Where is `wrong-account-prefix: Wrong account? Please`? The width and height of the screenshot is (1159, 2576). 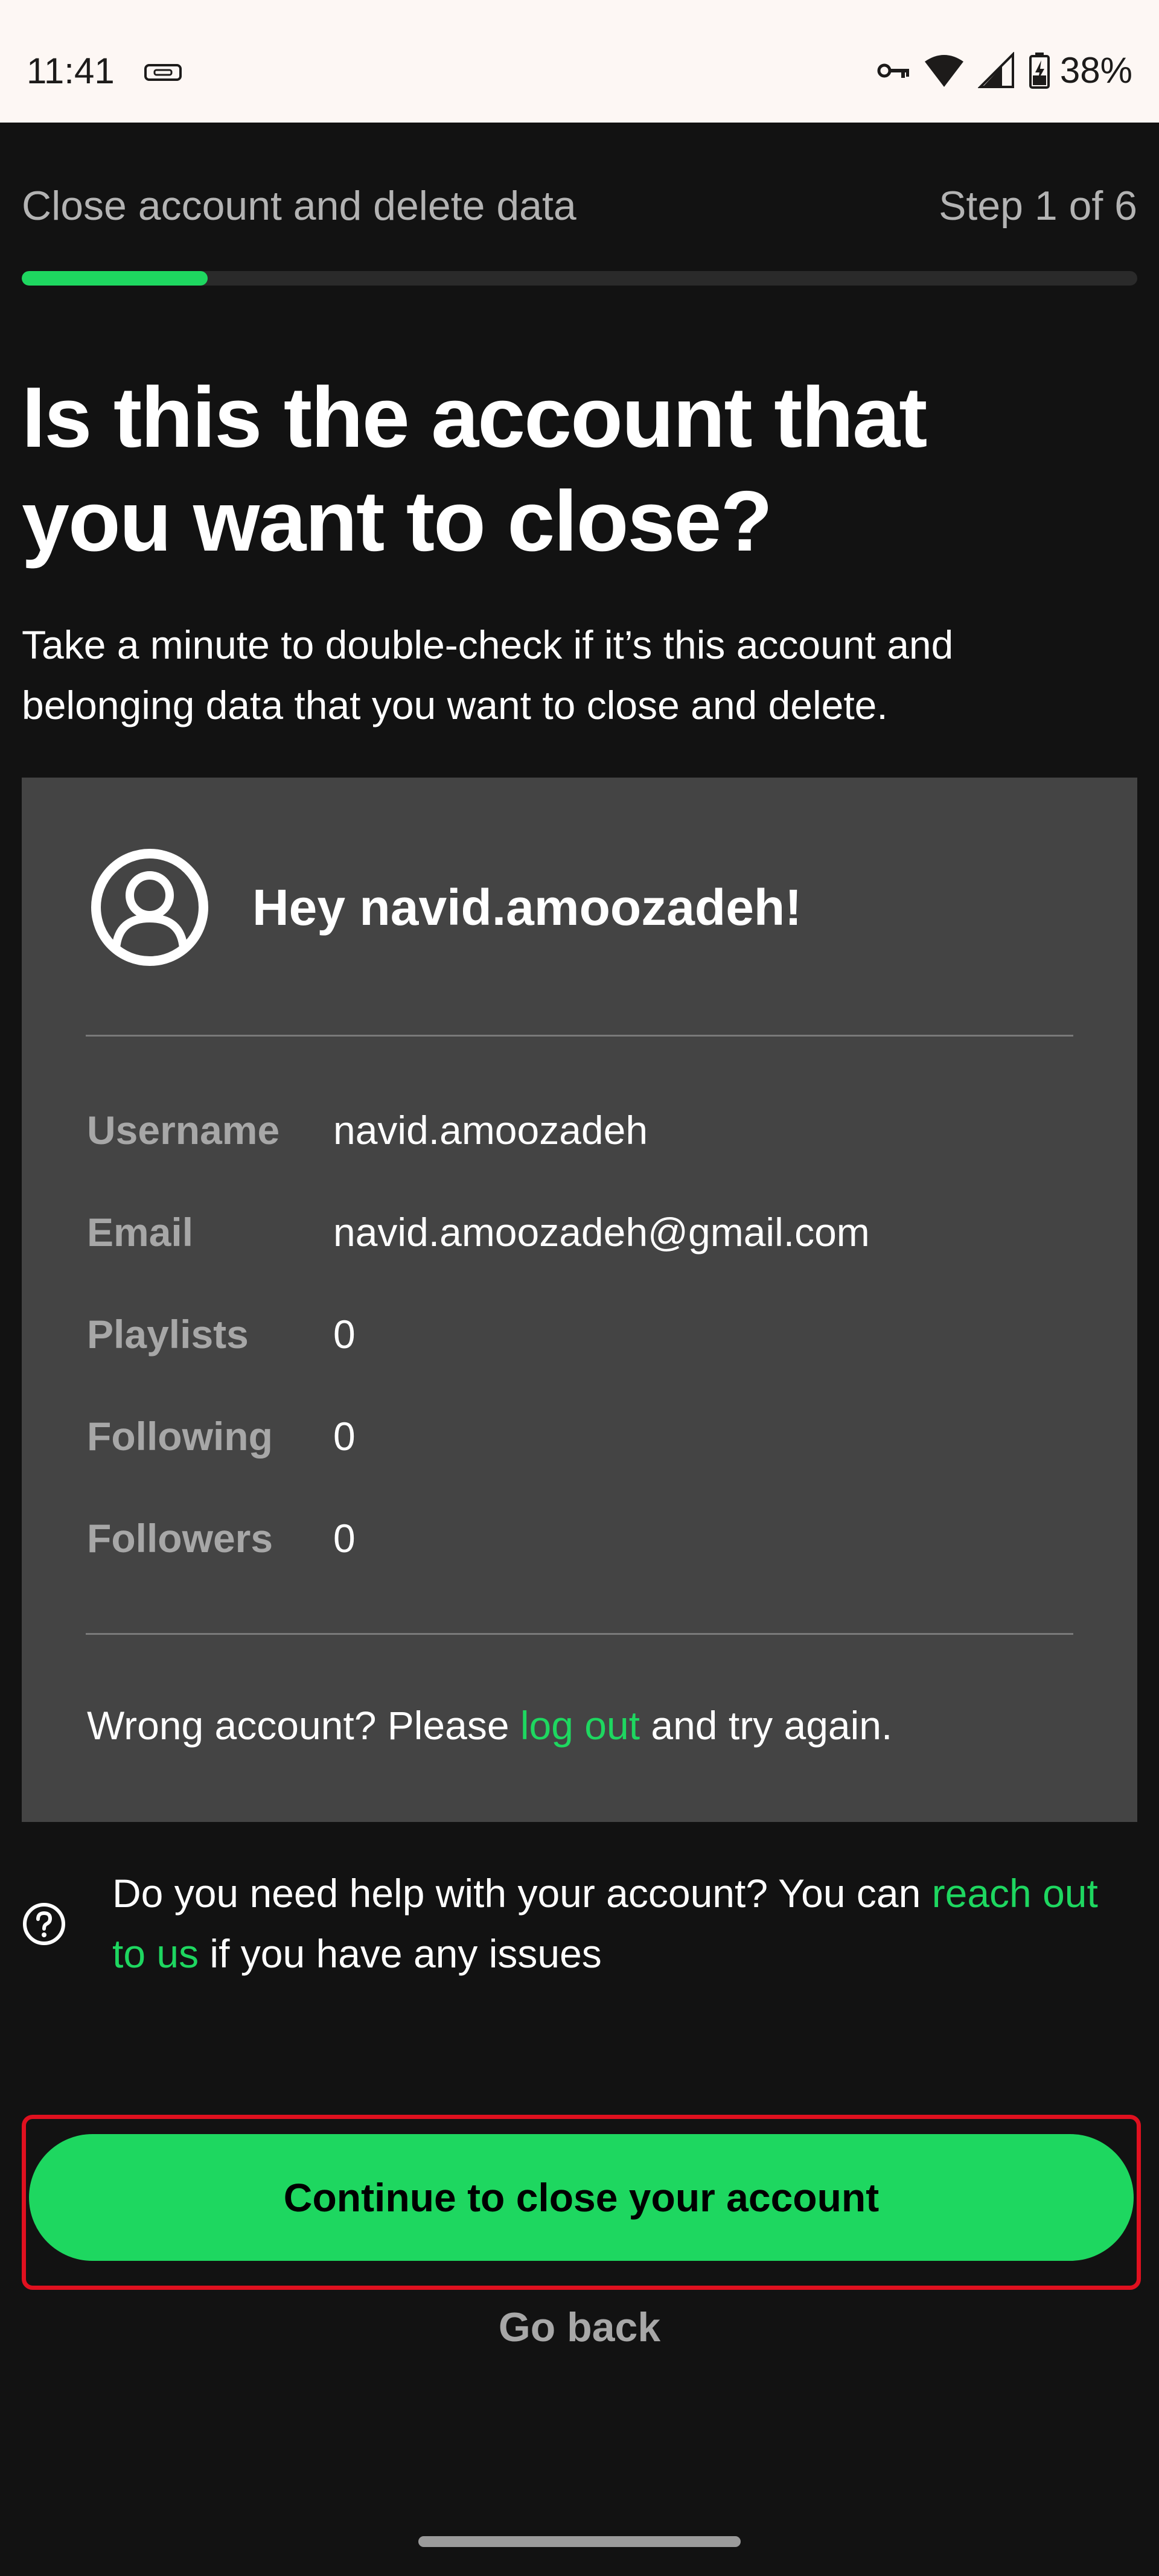 wrong-account-prefix: Wrong account? Please is located at coordinates (303, 1726).